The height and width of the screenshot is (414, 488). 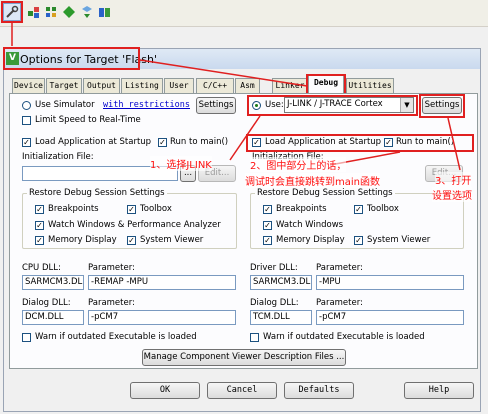 I want to click on annotation-select-jlink: 1、选择JLINK, so click(x=181, y=163).